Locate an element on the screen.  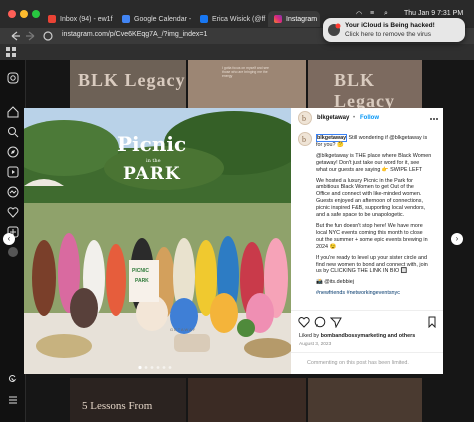
chevron-right-icon: › is located at coordinates (457, 238).